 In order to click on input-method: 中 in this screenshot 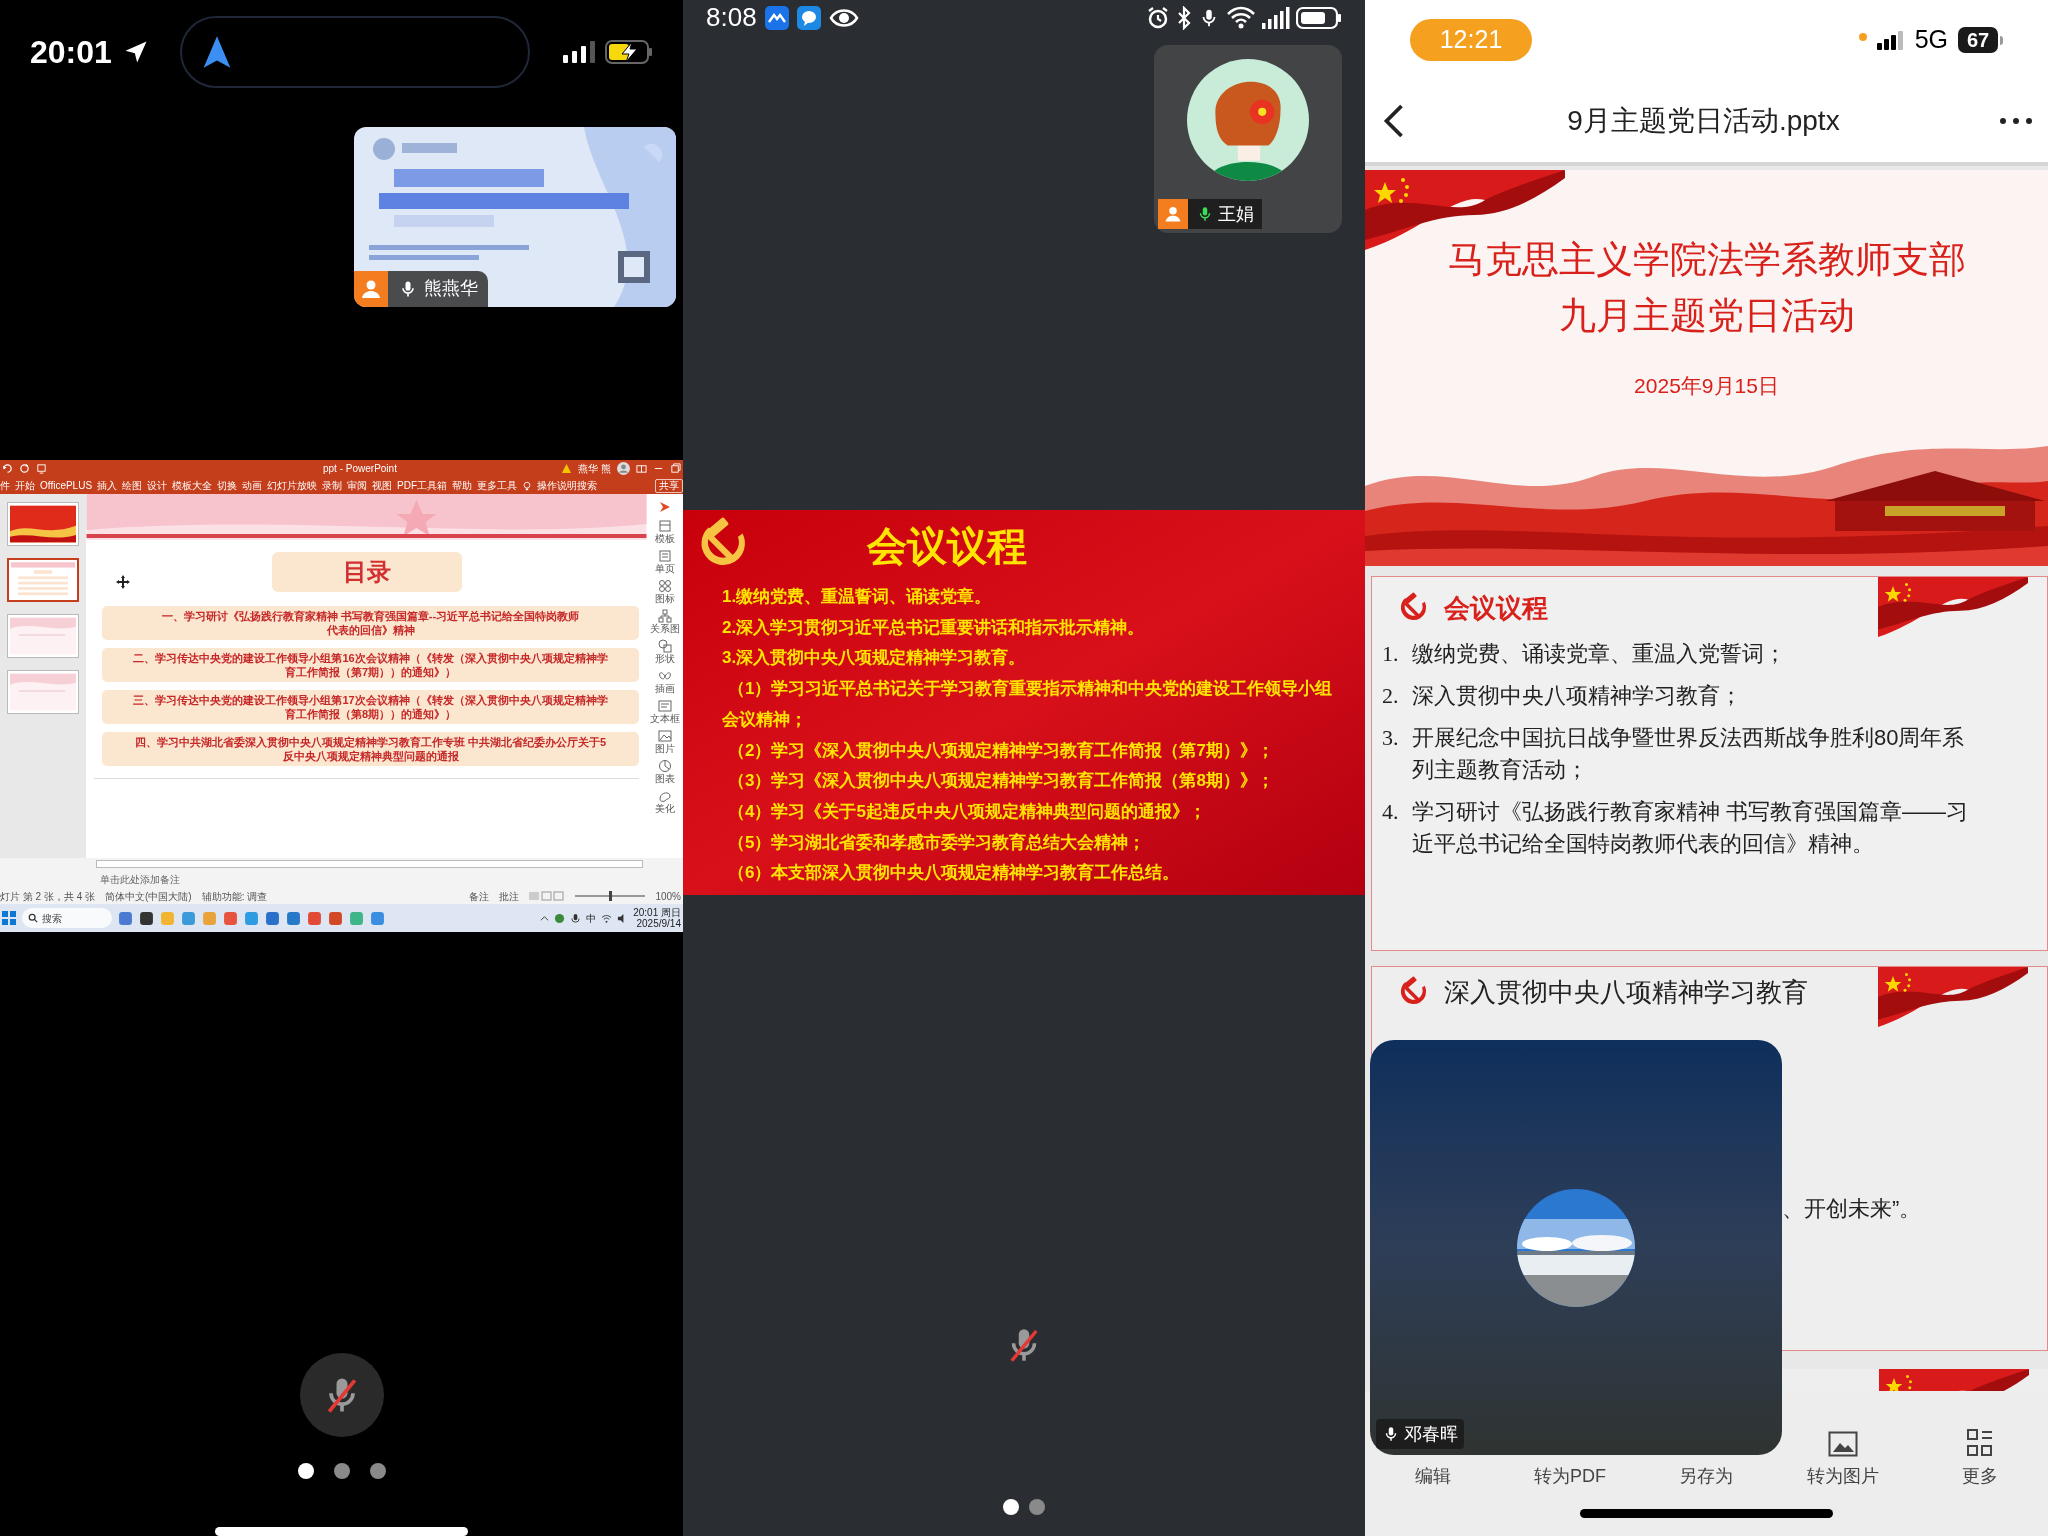, I will do `click(591, 918)`.